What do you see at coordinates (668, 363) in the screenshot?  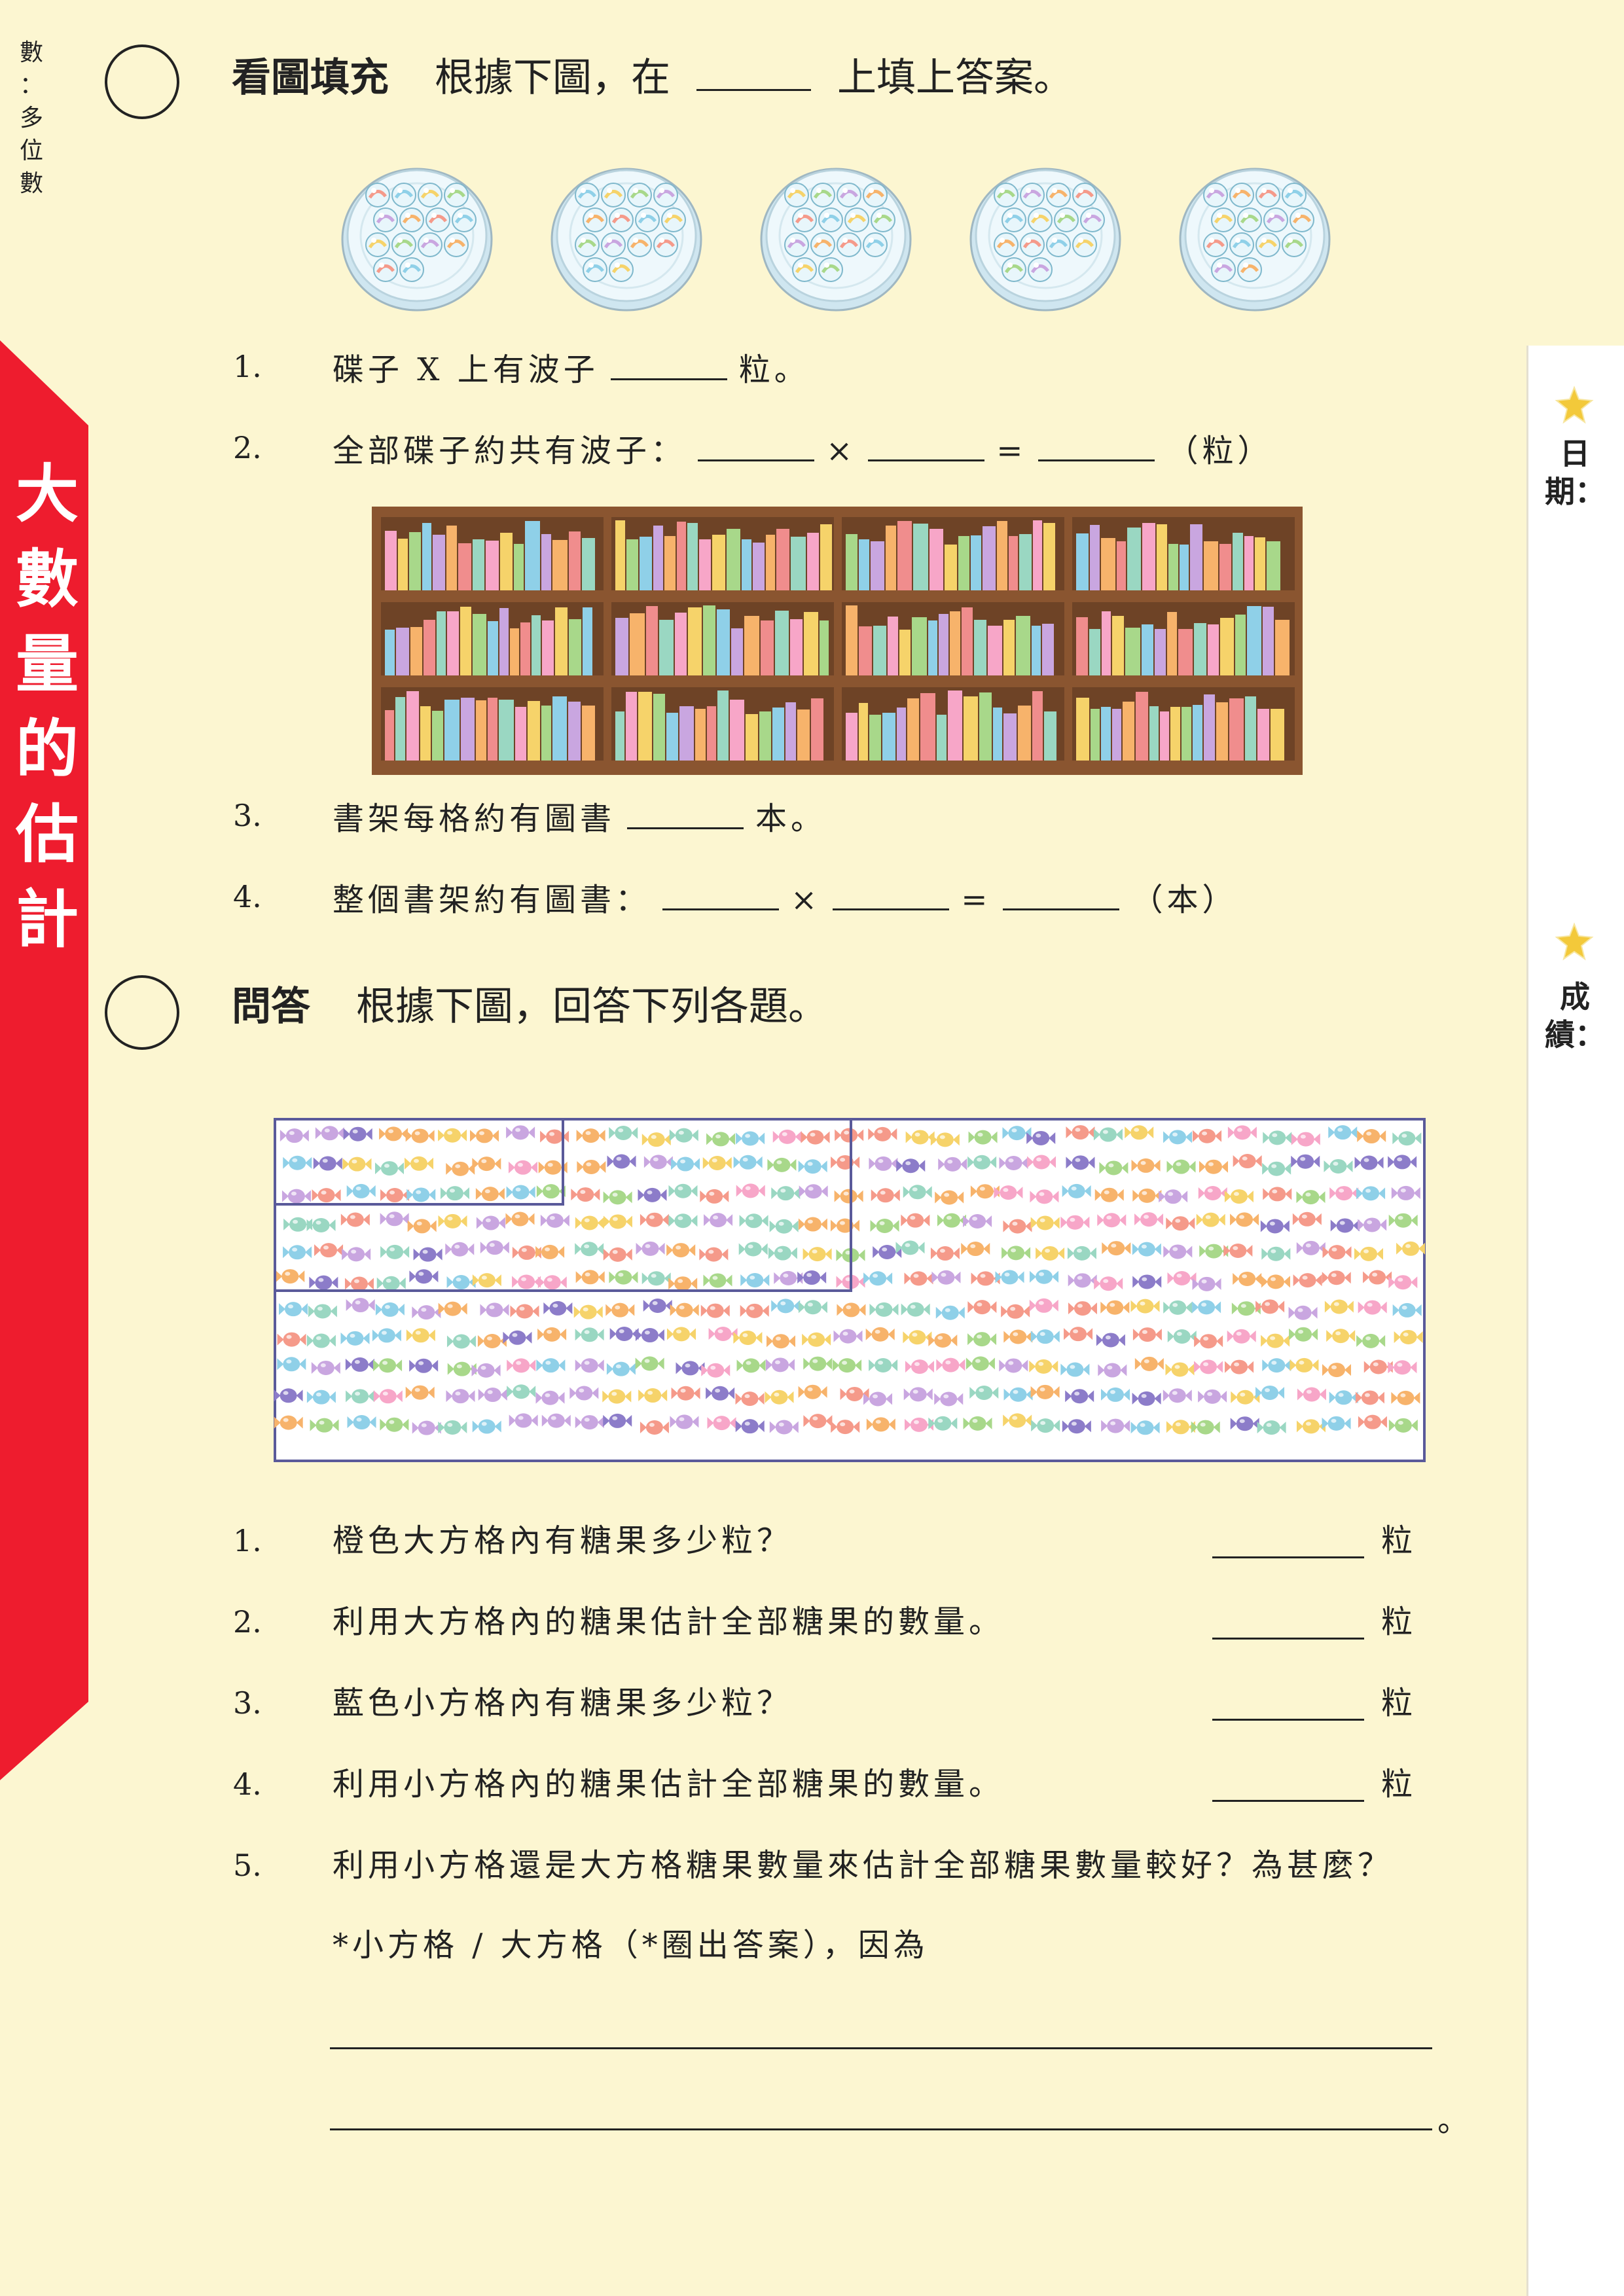 I see `q1-answer-blank` at bounding box center [668, 363].